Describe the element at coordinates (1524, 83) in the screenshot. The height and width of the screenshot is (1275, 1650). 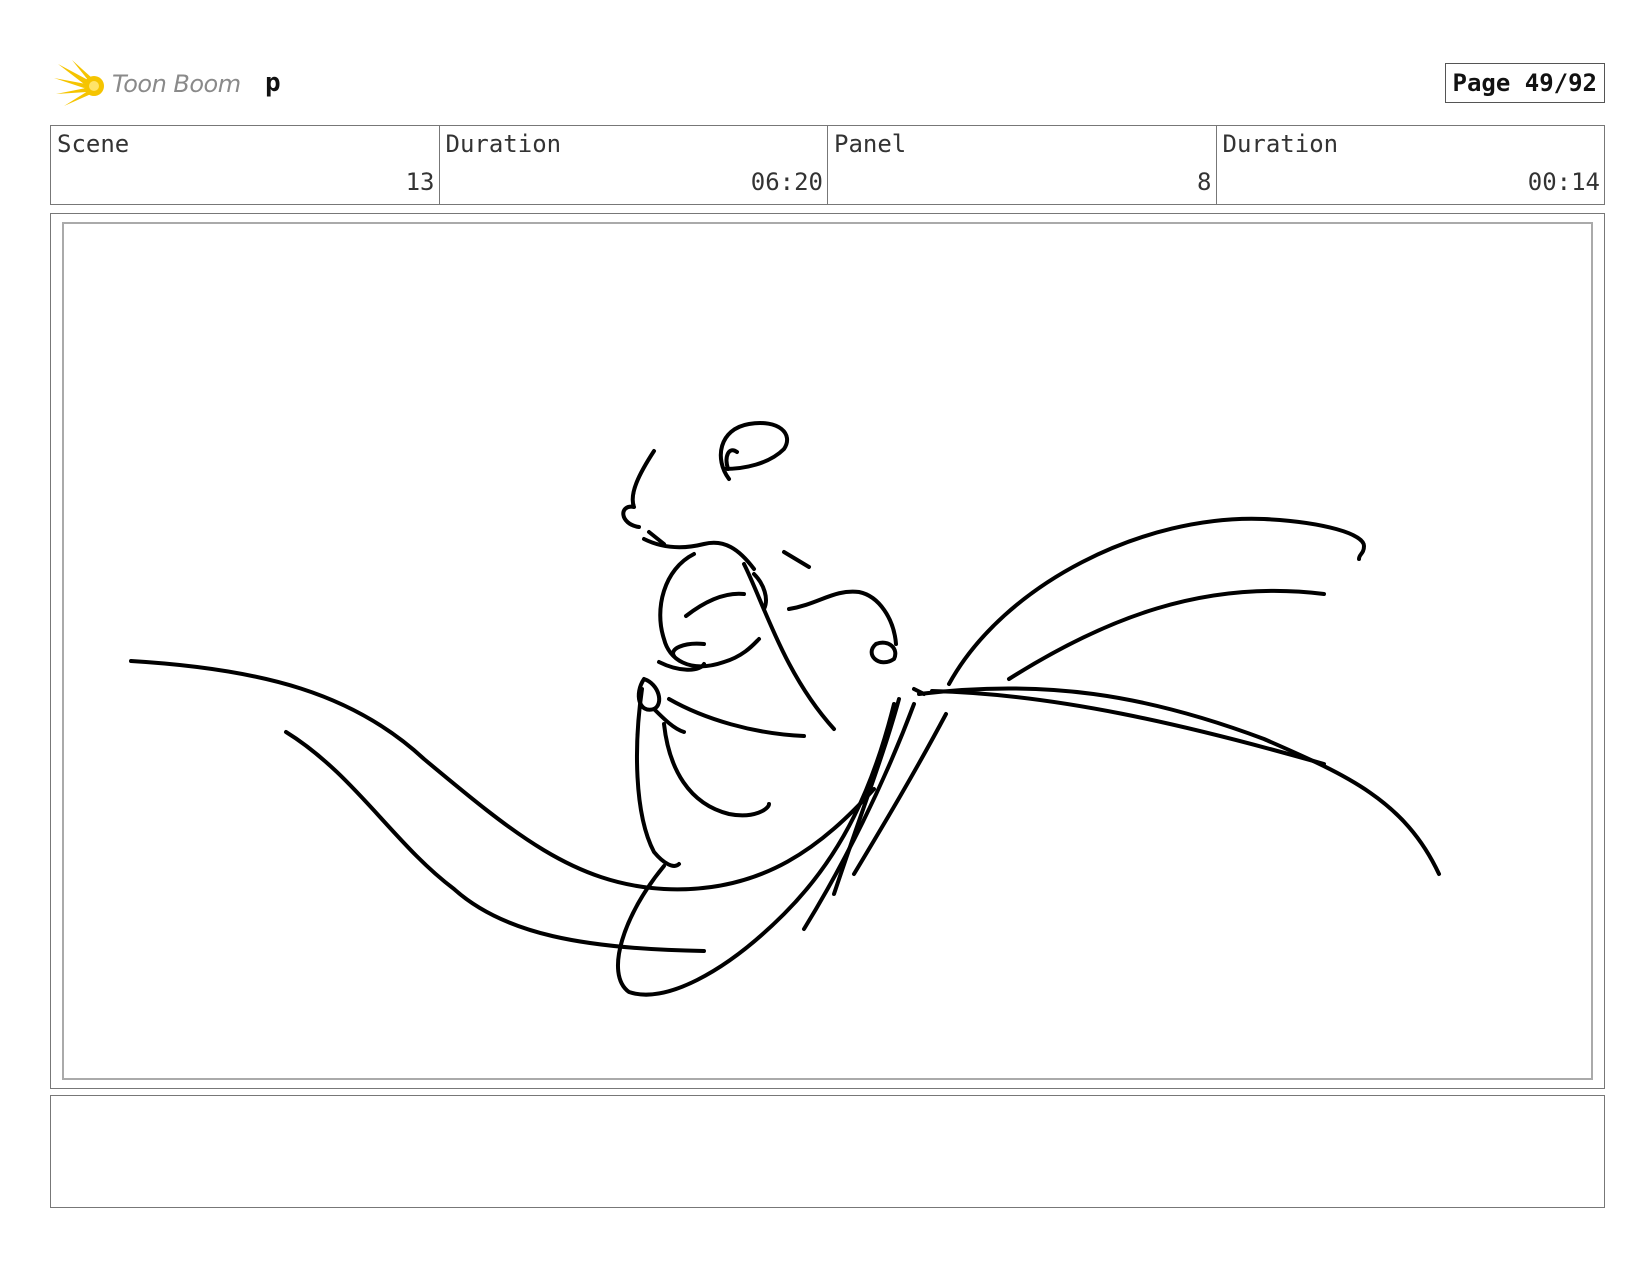
I see `page-number: Page 49/92` at that location.